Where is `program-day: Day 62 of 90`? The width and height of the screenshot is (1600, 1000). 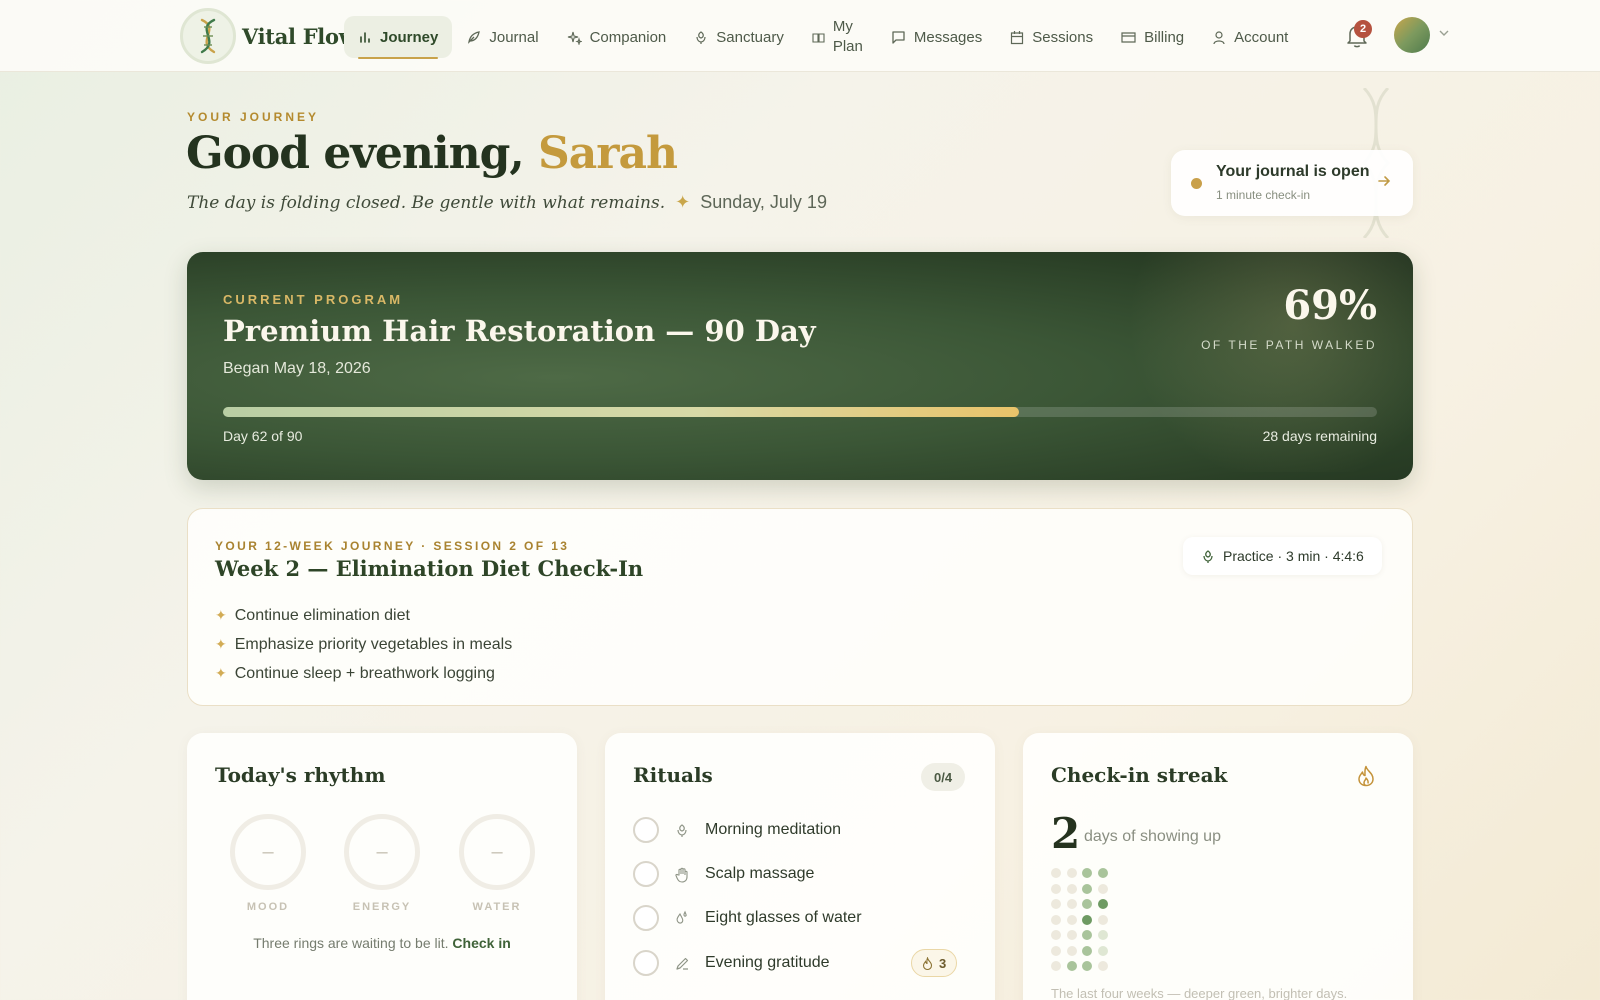
program-day: Day 62 of 90 is located at coordinates (263, 436).